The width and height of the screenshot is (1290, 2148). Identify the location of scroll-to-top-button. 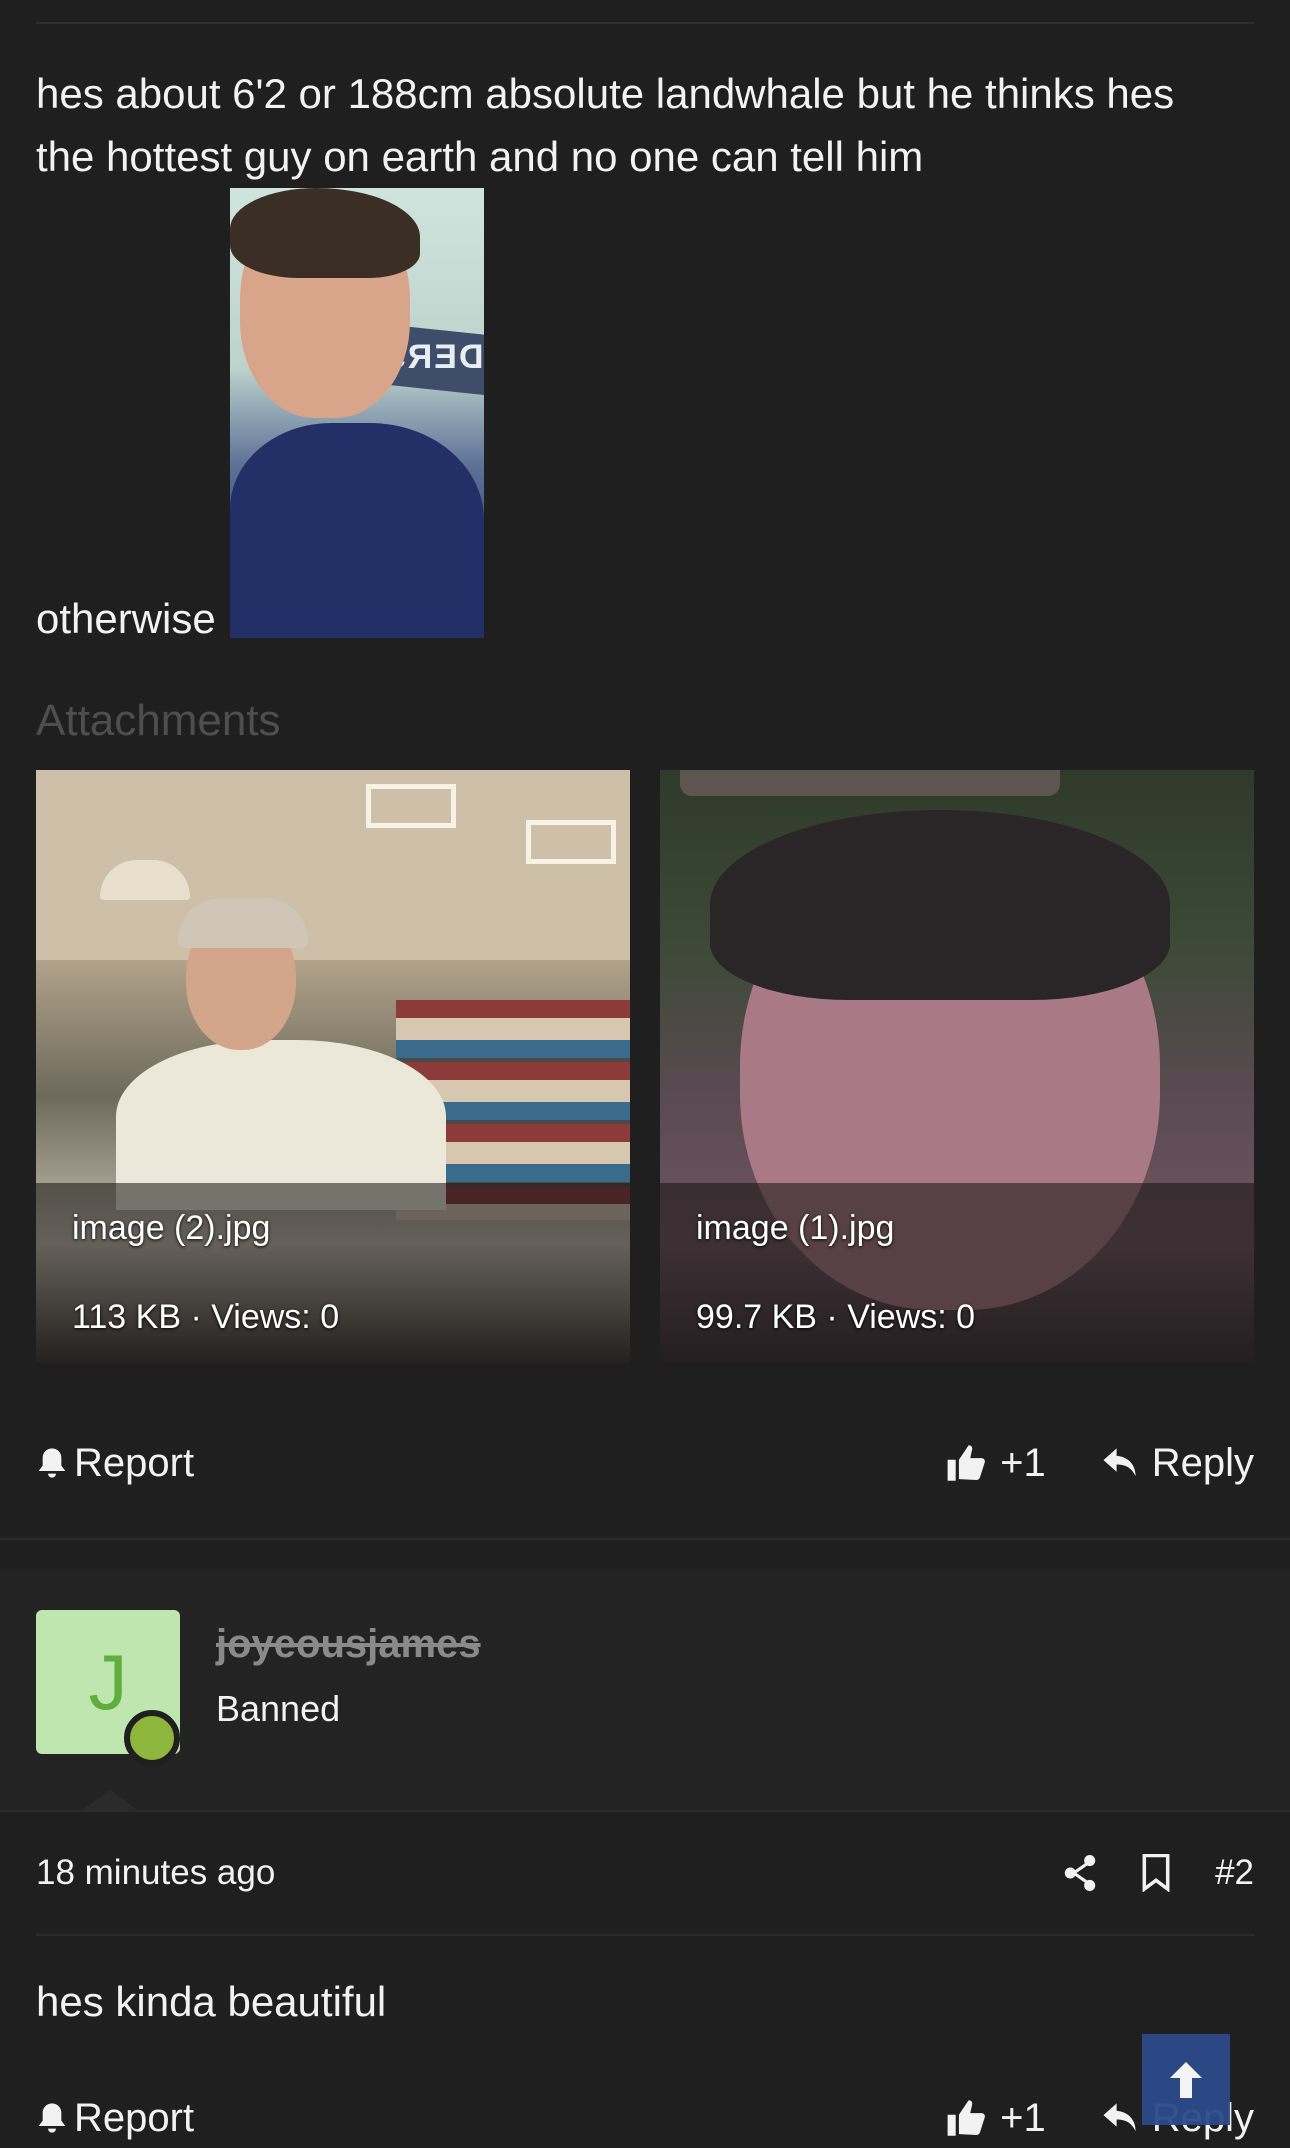
(1186, 2079).